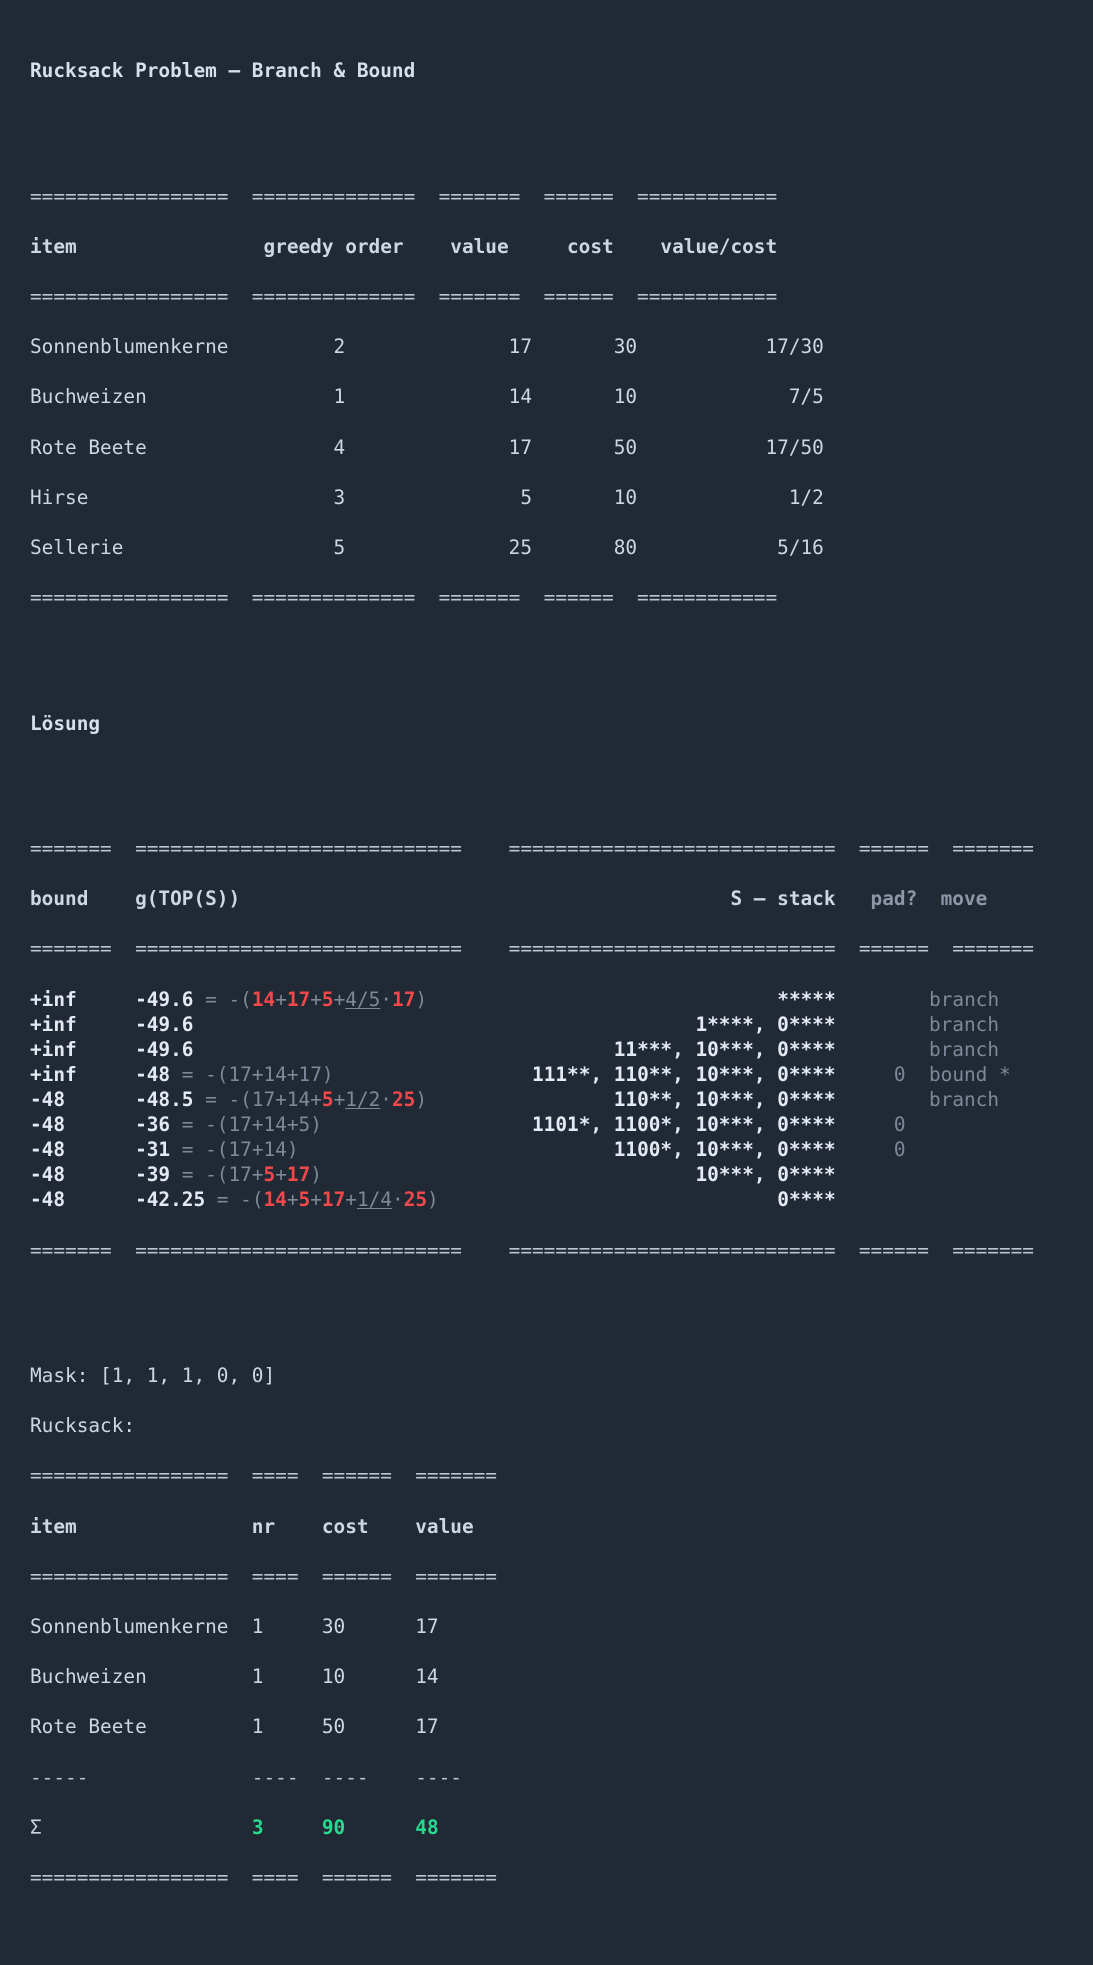  Describe the element at coordinates (532, 1049) in the screenshot. I see `table-row: +inf -49.6 11***, 10***, 0**** branch` at that location.